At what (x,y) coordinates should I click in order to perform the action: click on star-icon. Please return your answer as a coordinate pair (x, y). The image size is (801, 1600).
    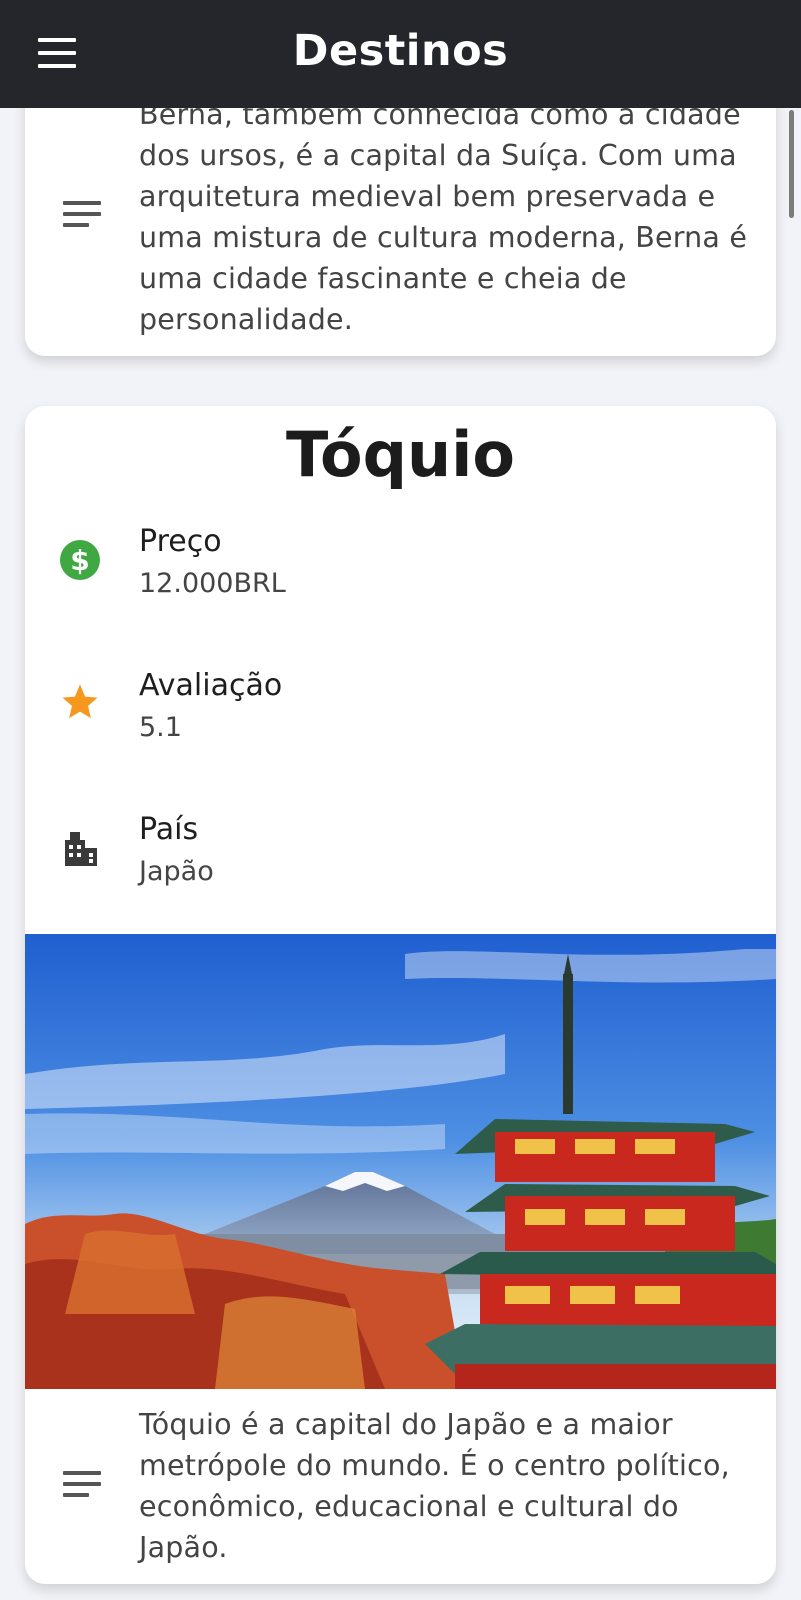
    Looking at the image, I should click on (80, 701).